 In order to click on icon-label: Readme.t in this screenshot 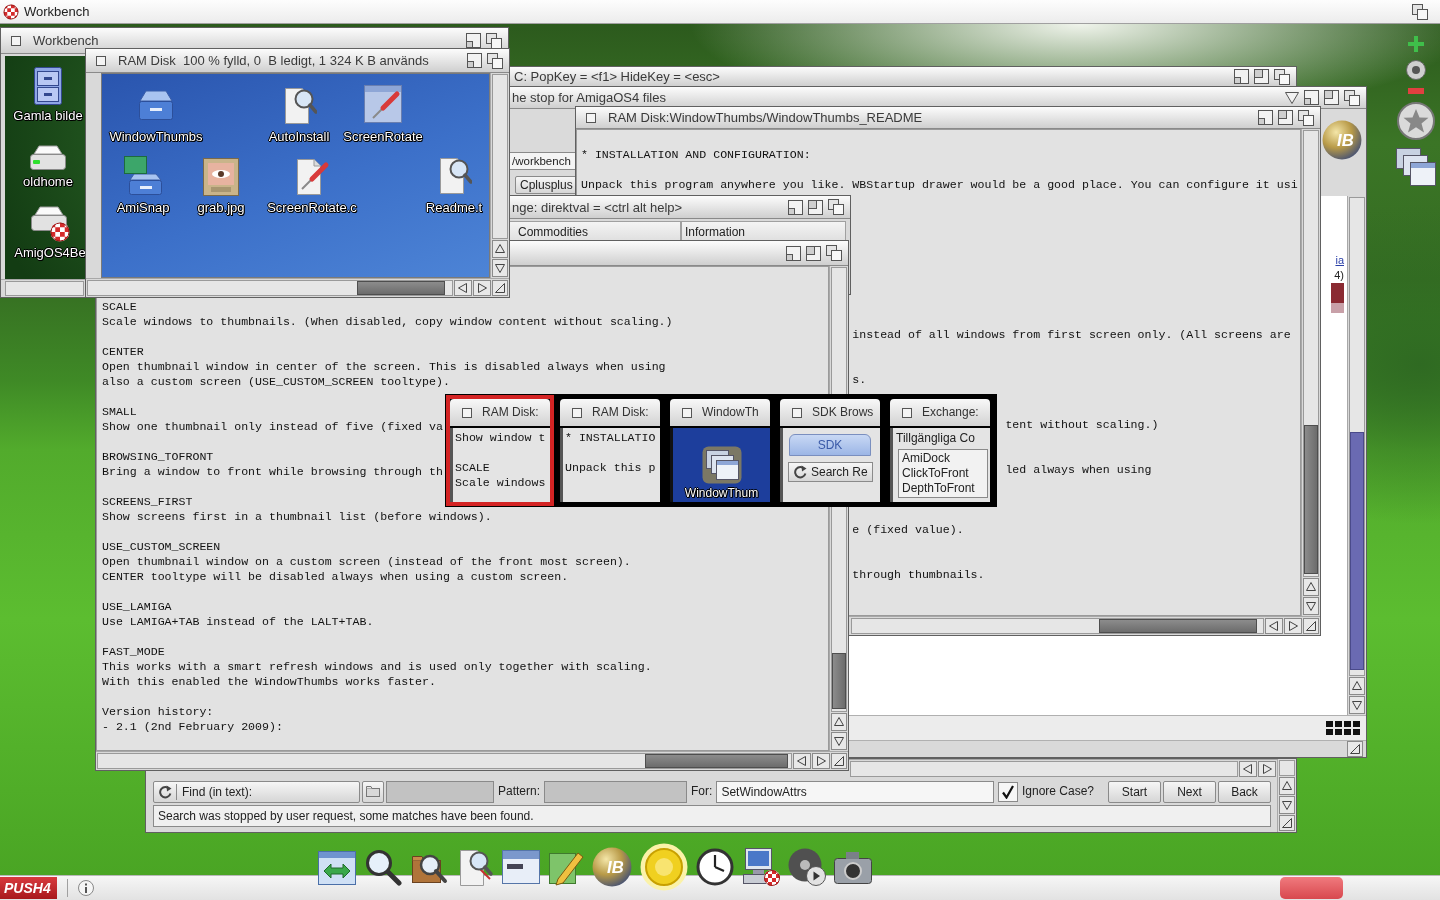, I will do `click(454, 208)`.